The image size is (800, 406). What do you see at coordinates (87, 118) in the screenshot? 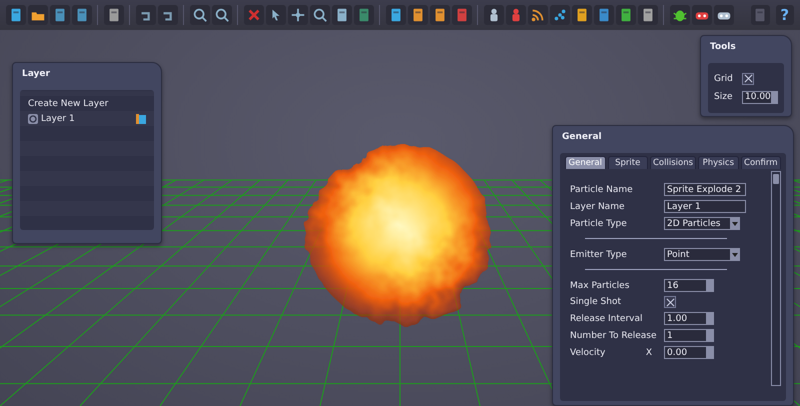
I see `layer-row: Layer 1` at bounding box center [87, 118].